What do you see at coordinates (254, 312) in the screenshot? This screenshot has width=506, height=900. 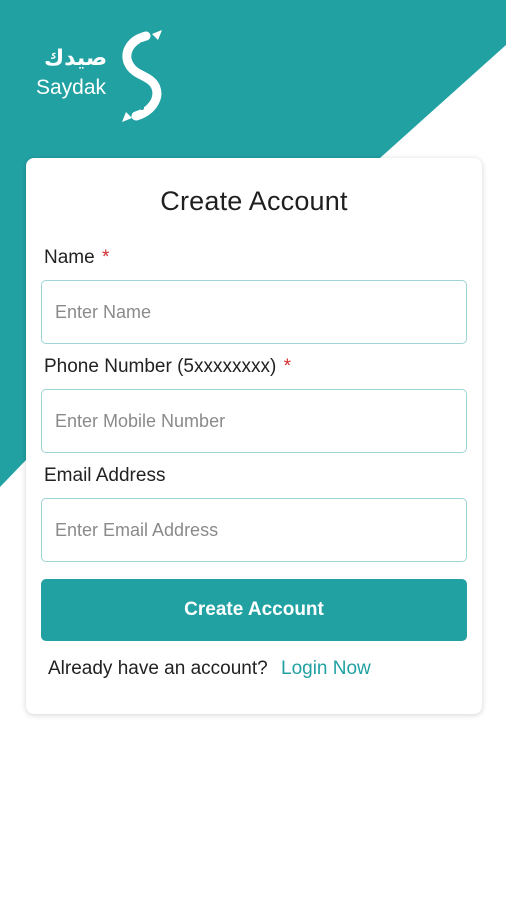 I see `name-input` at bounding box center [254, 312].